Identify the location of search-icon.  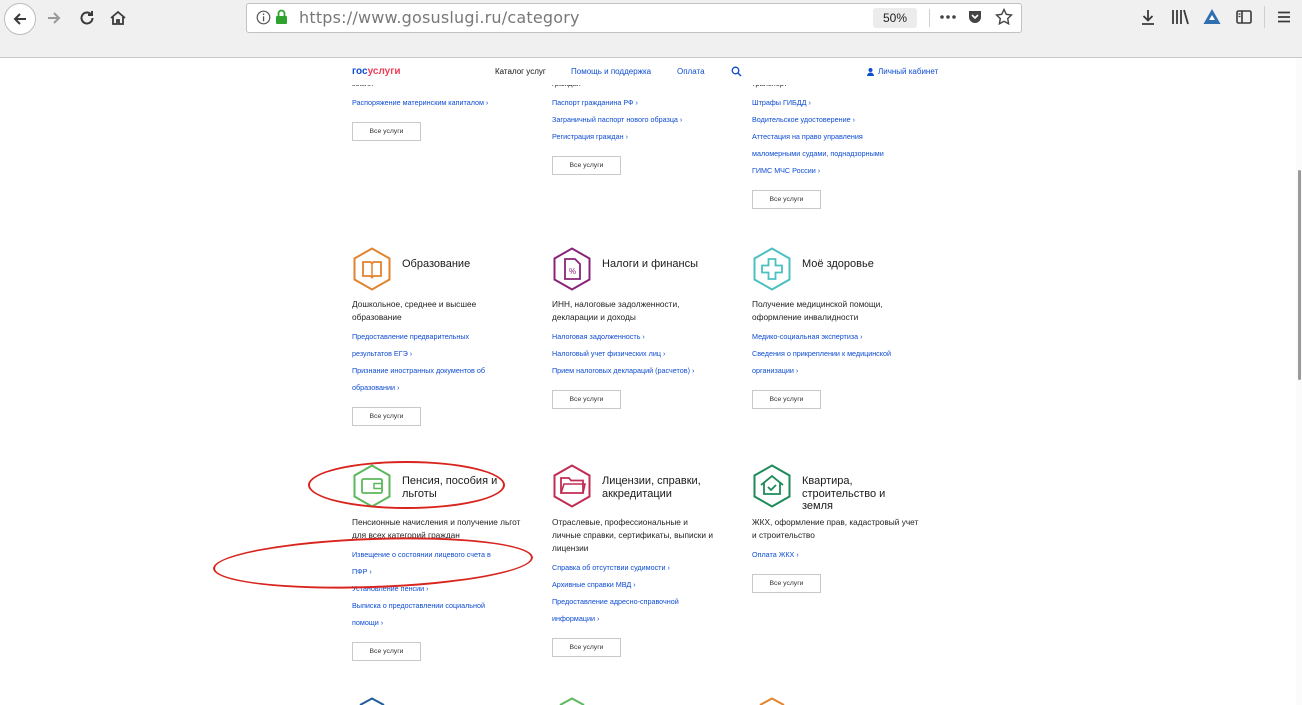
(736, 71).